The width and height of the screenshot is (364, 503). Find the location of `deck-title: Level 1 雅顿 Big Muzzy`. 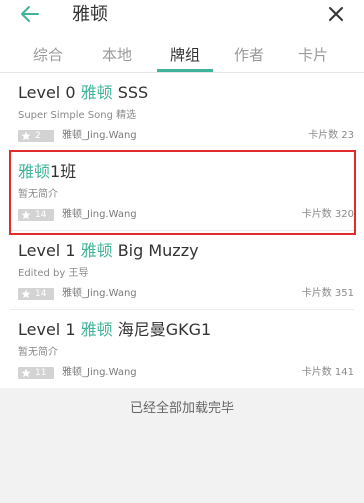

deck-title: Level 1 雅顿 Big Muzzy is located at coordinates (108, 250).